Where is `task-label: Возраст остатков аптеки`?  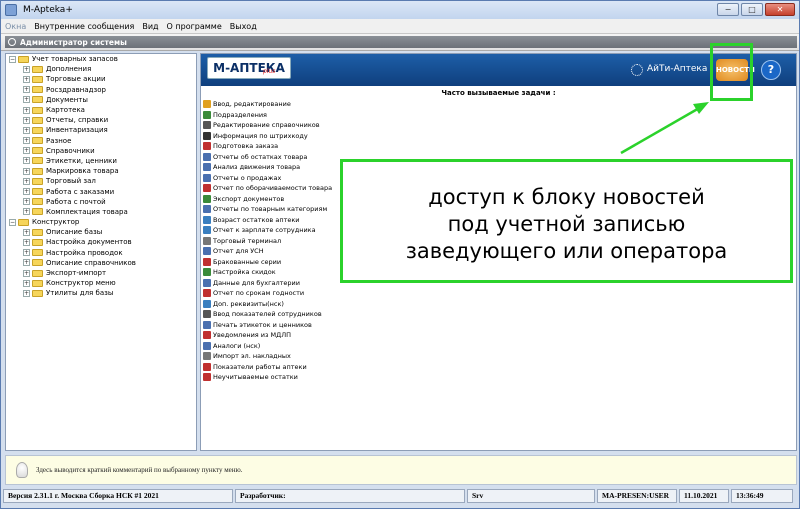 task-label: Возраст остатков аптеки is located at coordinates (256, 219).